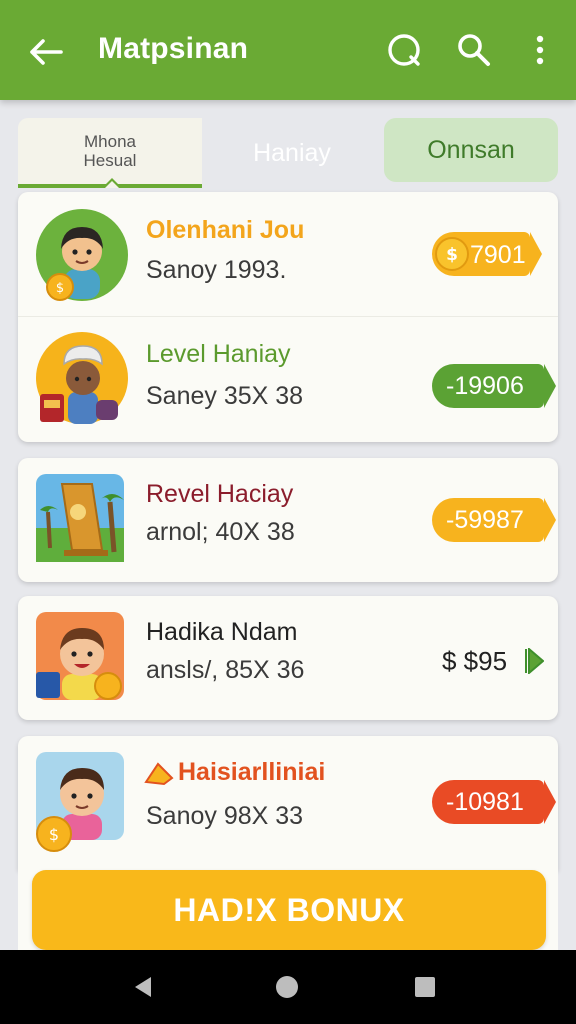 This screenshot has height=1024, width=576. Describe the element at coordinates (485, 385) in the screenshot. I see `amount-text: -19906` at that location.